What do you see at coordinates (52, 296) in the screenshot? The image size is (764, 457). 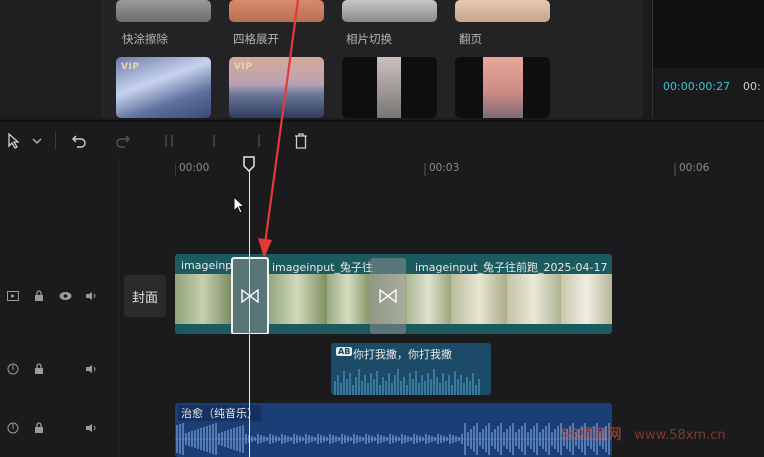 I see `video-track-controls` at bounding box center [52, 296].